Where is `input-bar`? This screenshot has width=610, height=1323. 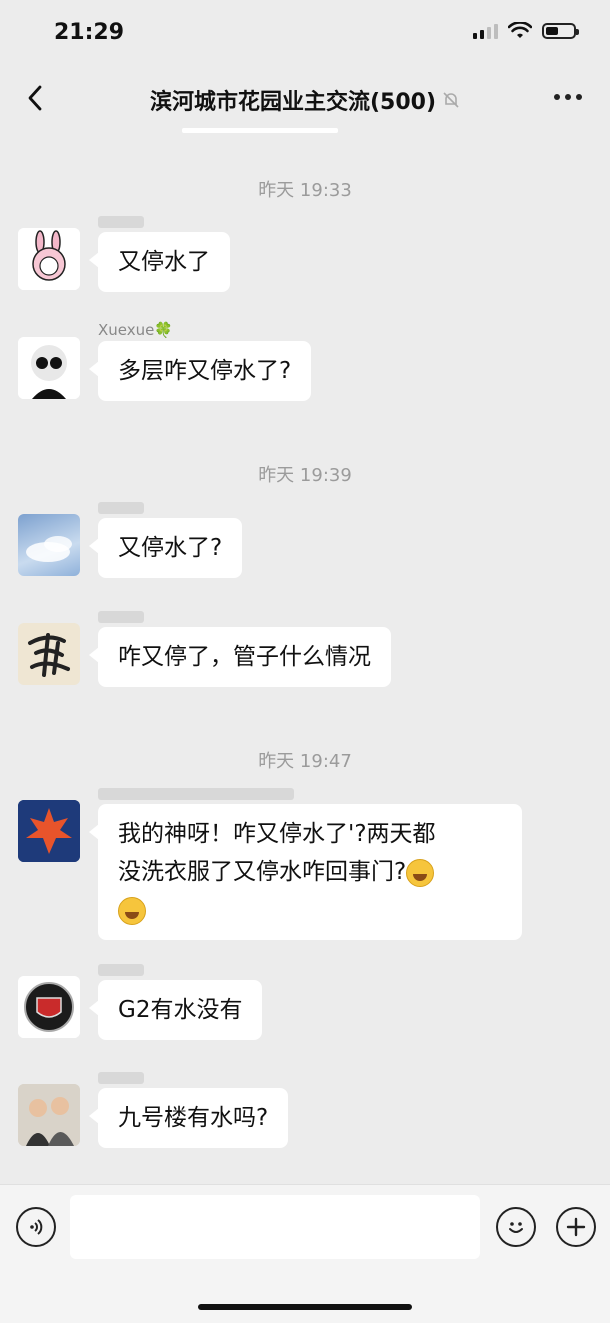 input-bar is located at coordinates (305, 1253).